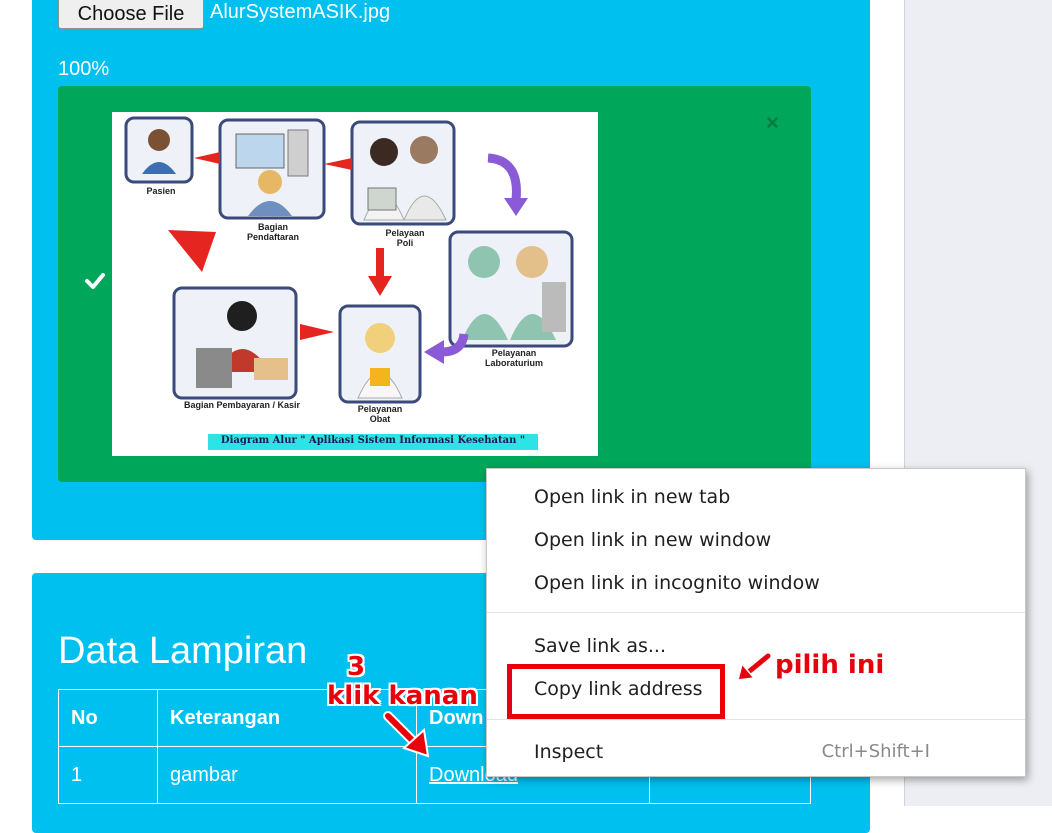  Describe the element at coordinates (772, 123) in the screenshot. I see `close-icon: ×` at that location.